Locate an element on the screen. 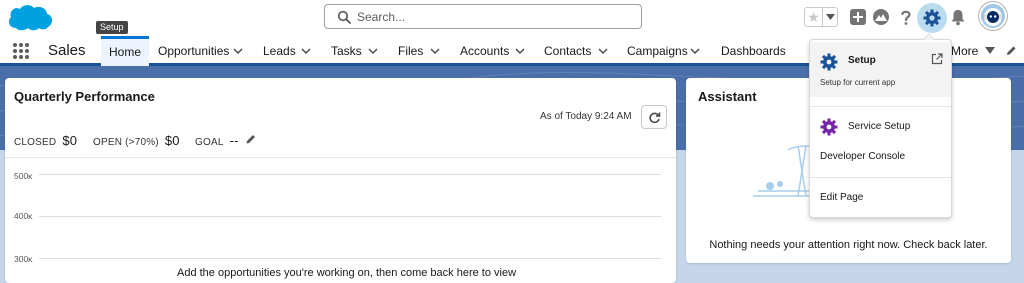 This screenshot has height=283, width=1024. menu-item-developer-console: Developer Console is located at coordinates (880, 156).